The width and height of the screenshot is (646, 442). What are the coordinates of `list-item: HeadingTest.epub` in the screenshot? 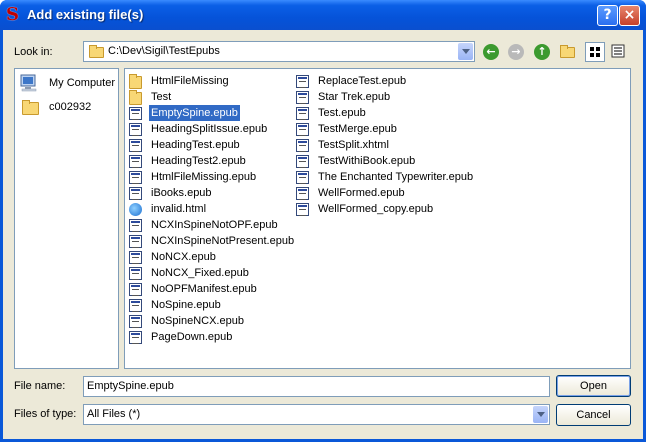 It's located at (214, 145).